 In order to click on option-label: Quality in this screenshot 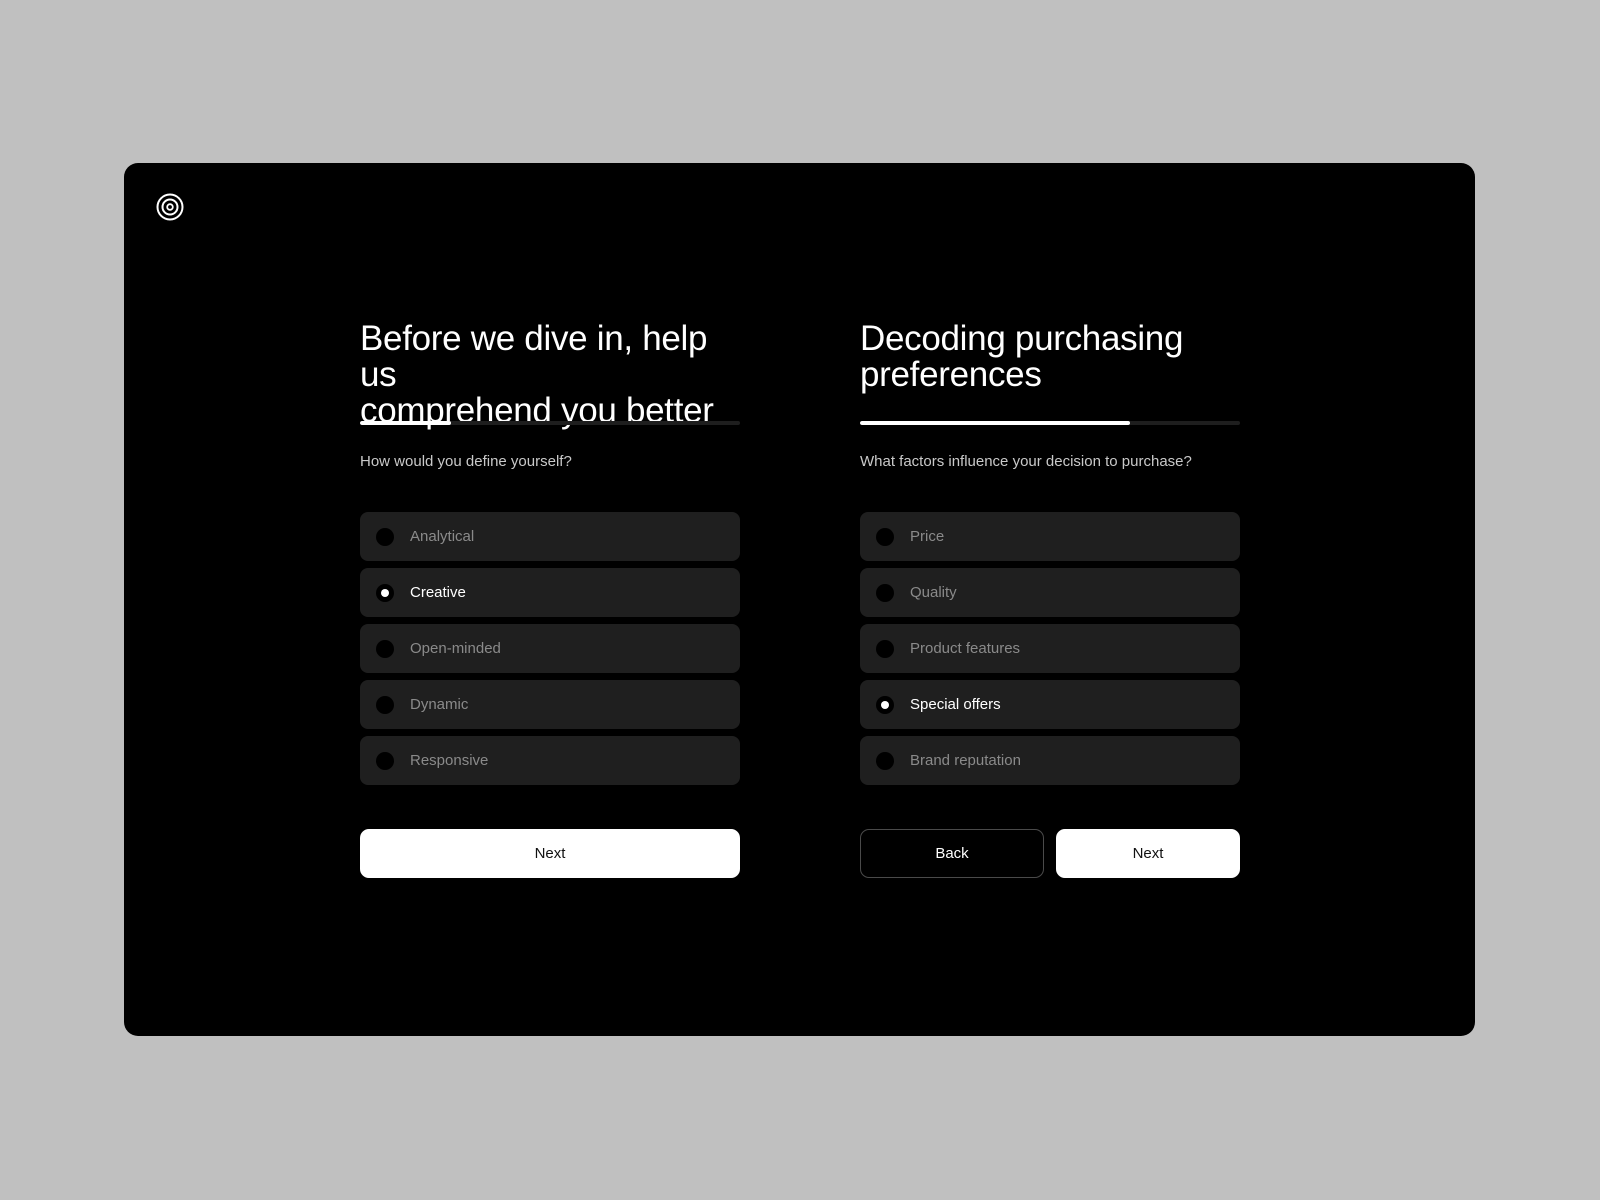, I will do `click(933, 592)`.